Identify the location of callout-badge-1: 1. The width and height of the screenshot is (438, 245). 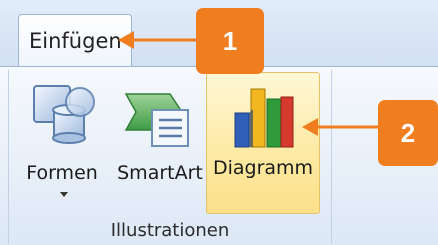
(230, 41).